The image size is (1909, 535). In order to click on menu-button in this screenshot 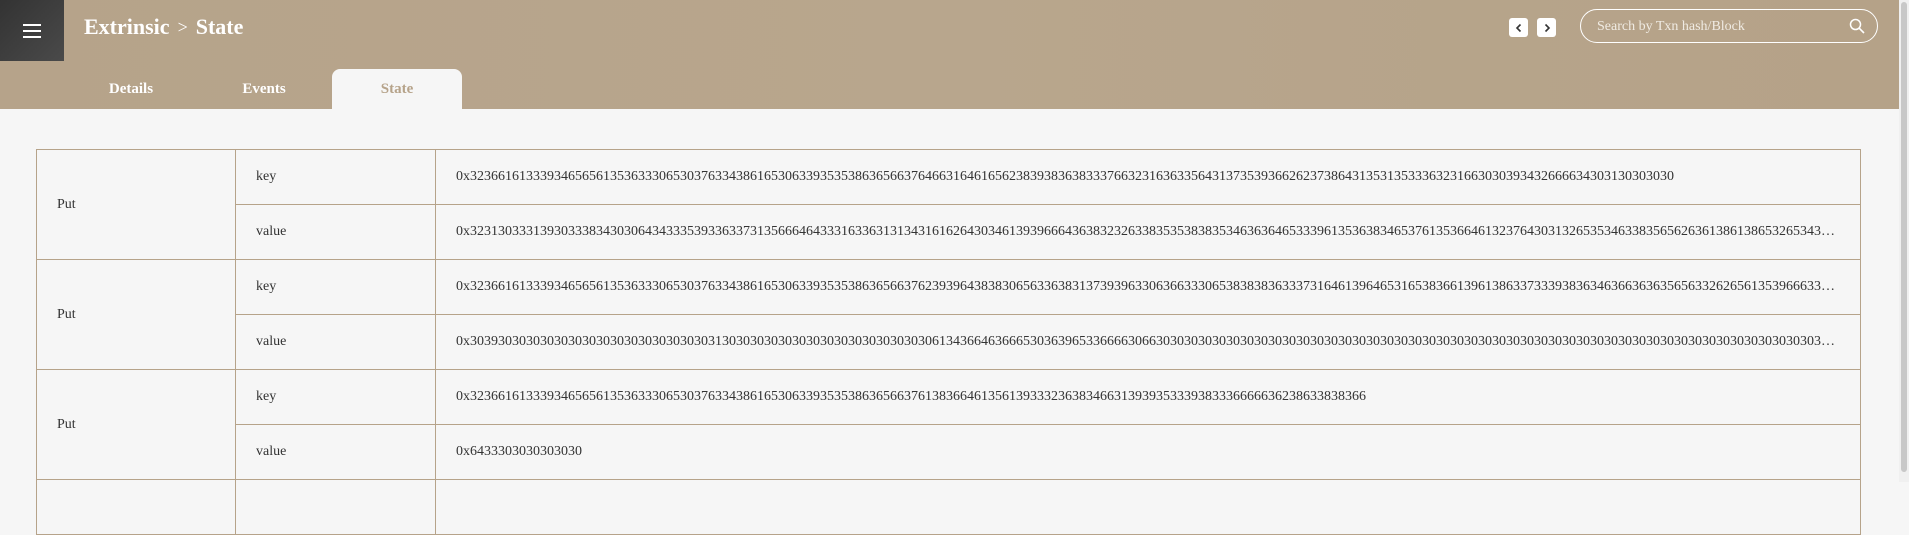, I will do `click(32, 30)`.